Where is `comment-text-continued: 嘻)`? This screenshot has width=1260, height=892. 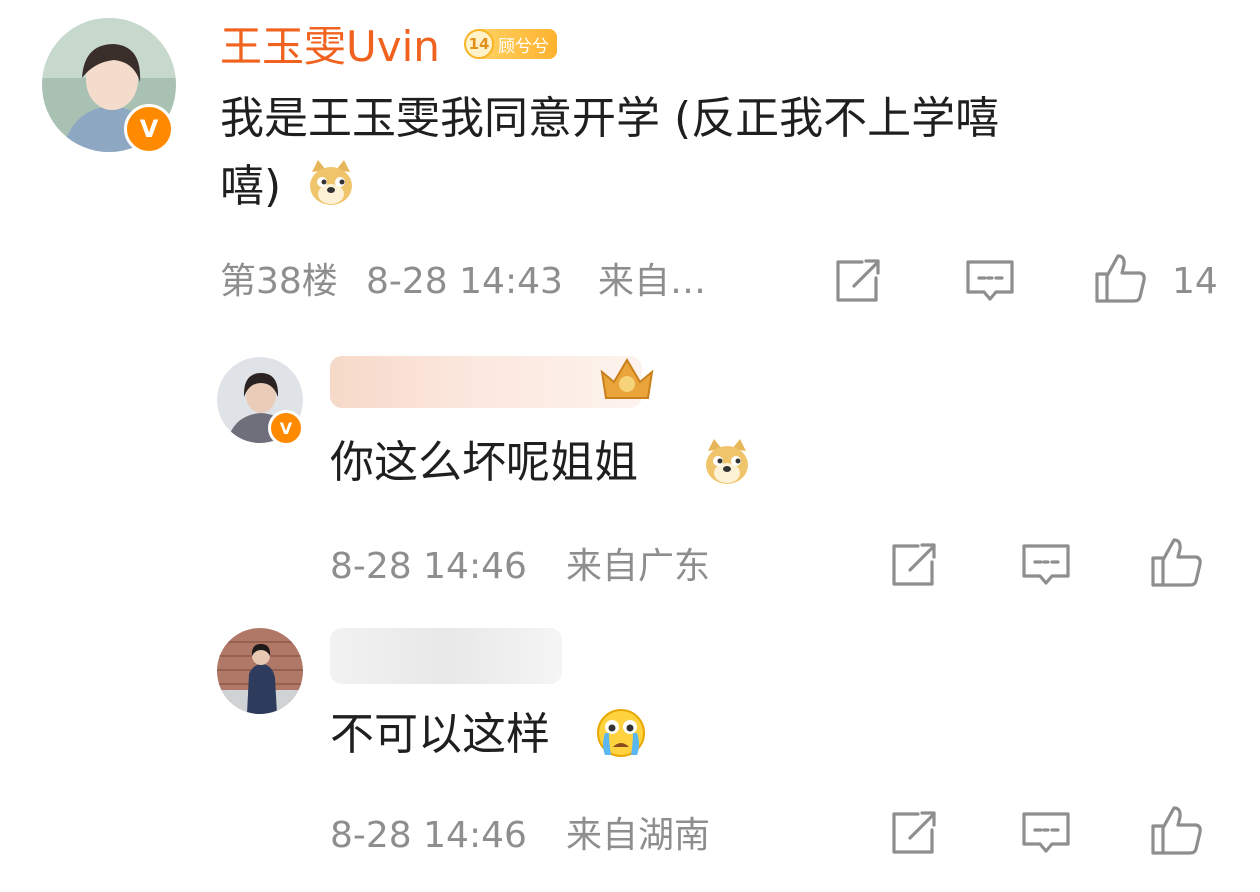
comment-text-continued: 嘻) is located at coordinates (251, 186).